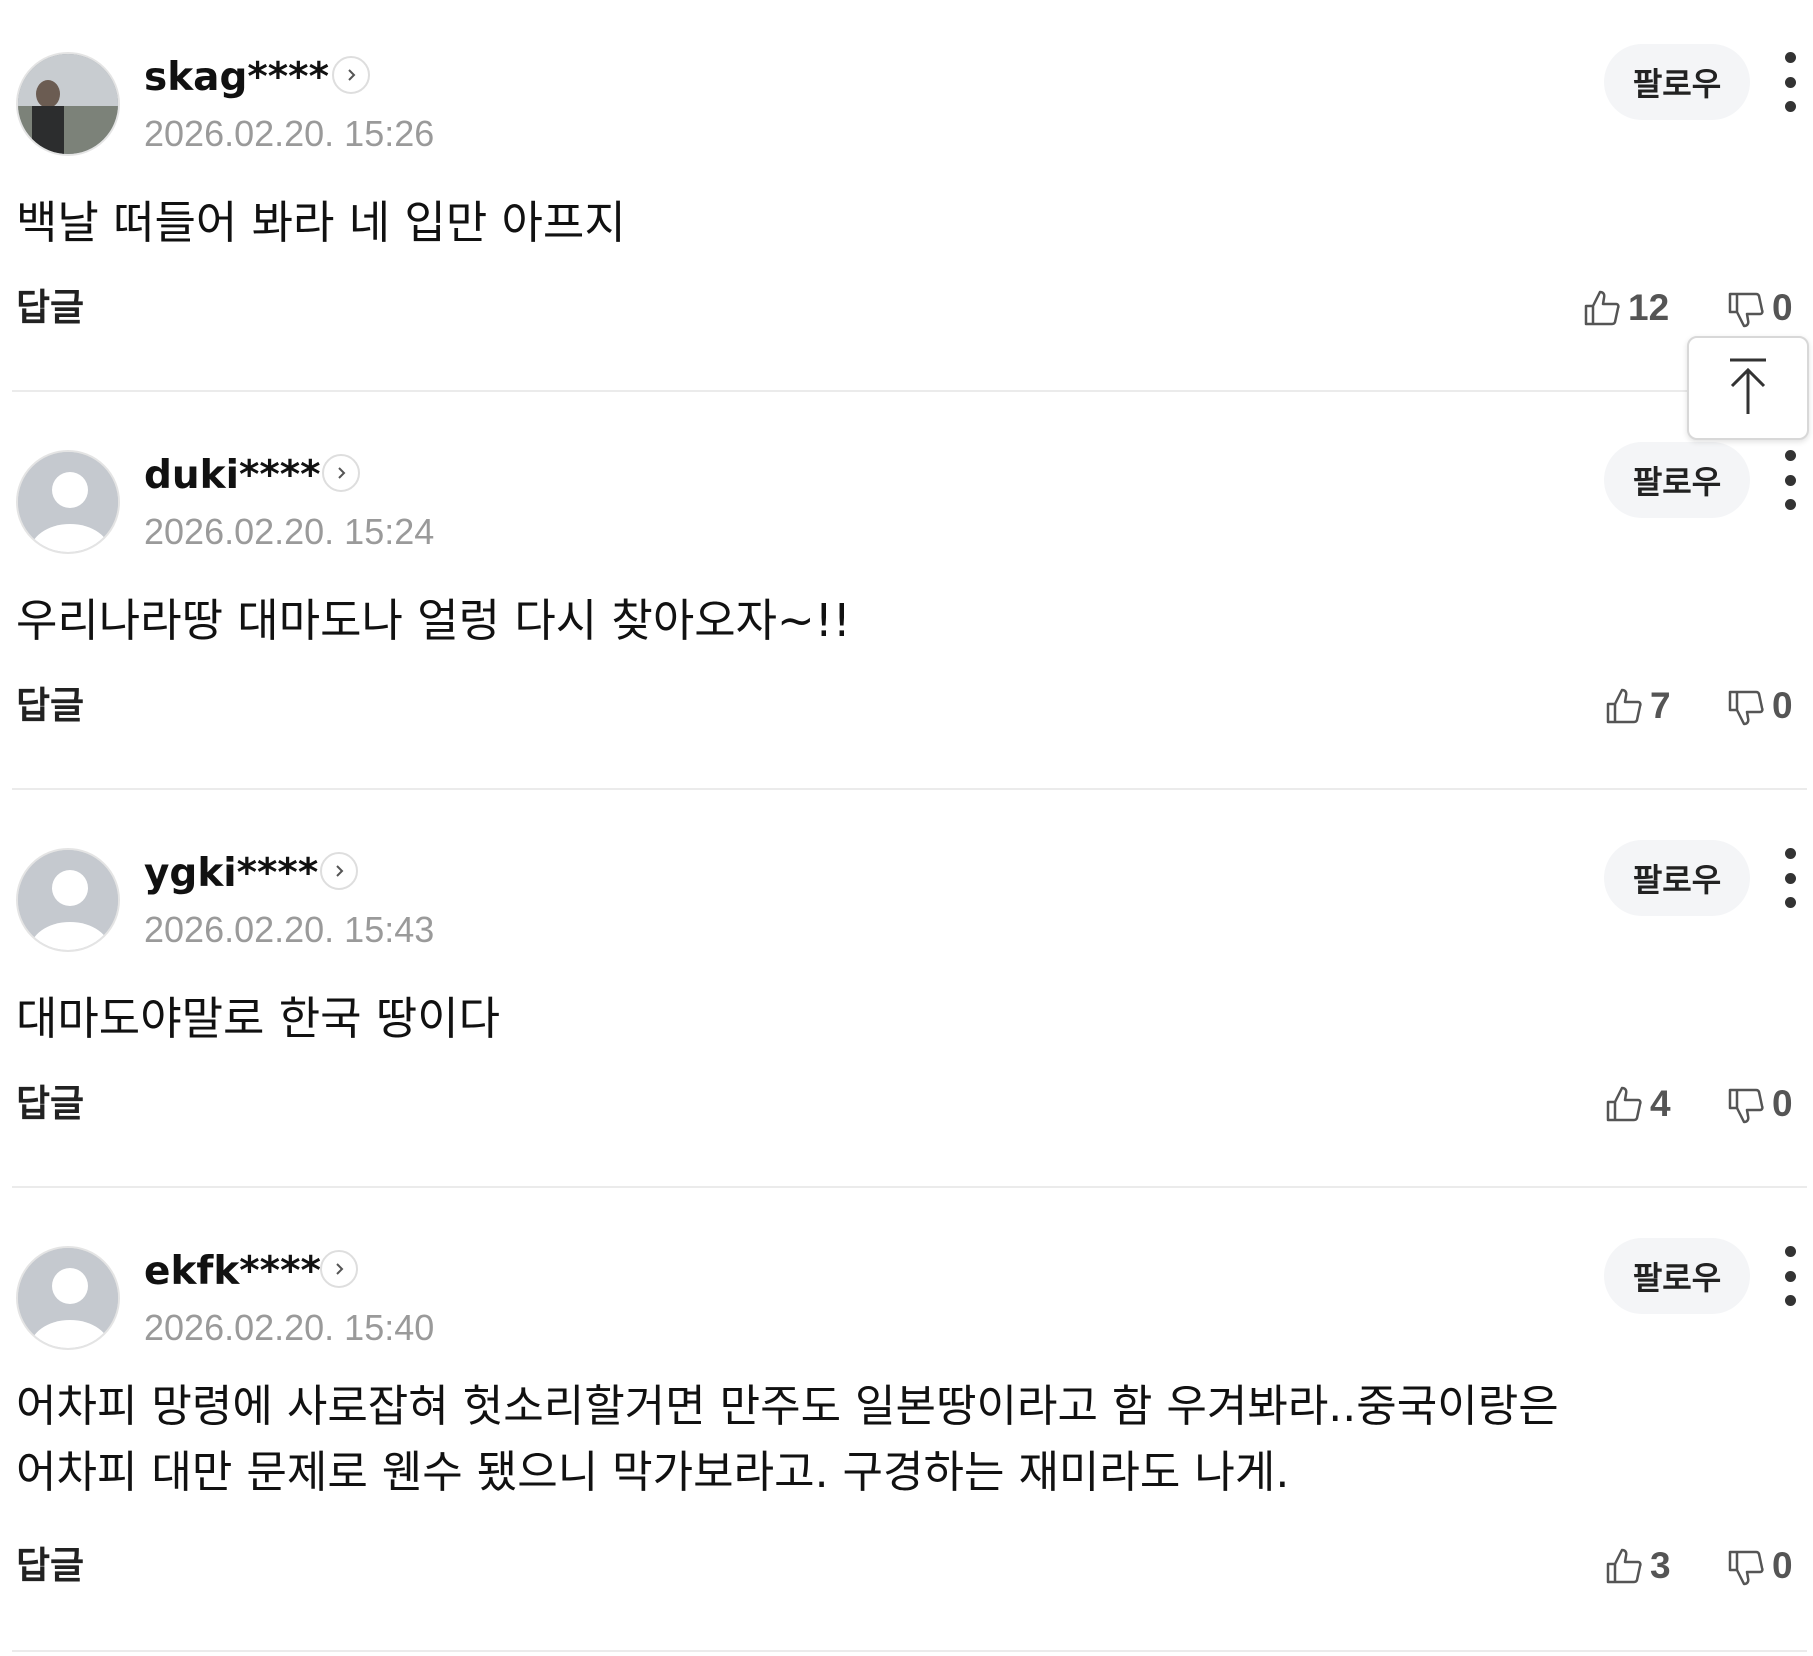 The width and height of the screenshot is (1813, 1656). I want to click on like-button: 7, so click(1637, 706).